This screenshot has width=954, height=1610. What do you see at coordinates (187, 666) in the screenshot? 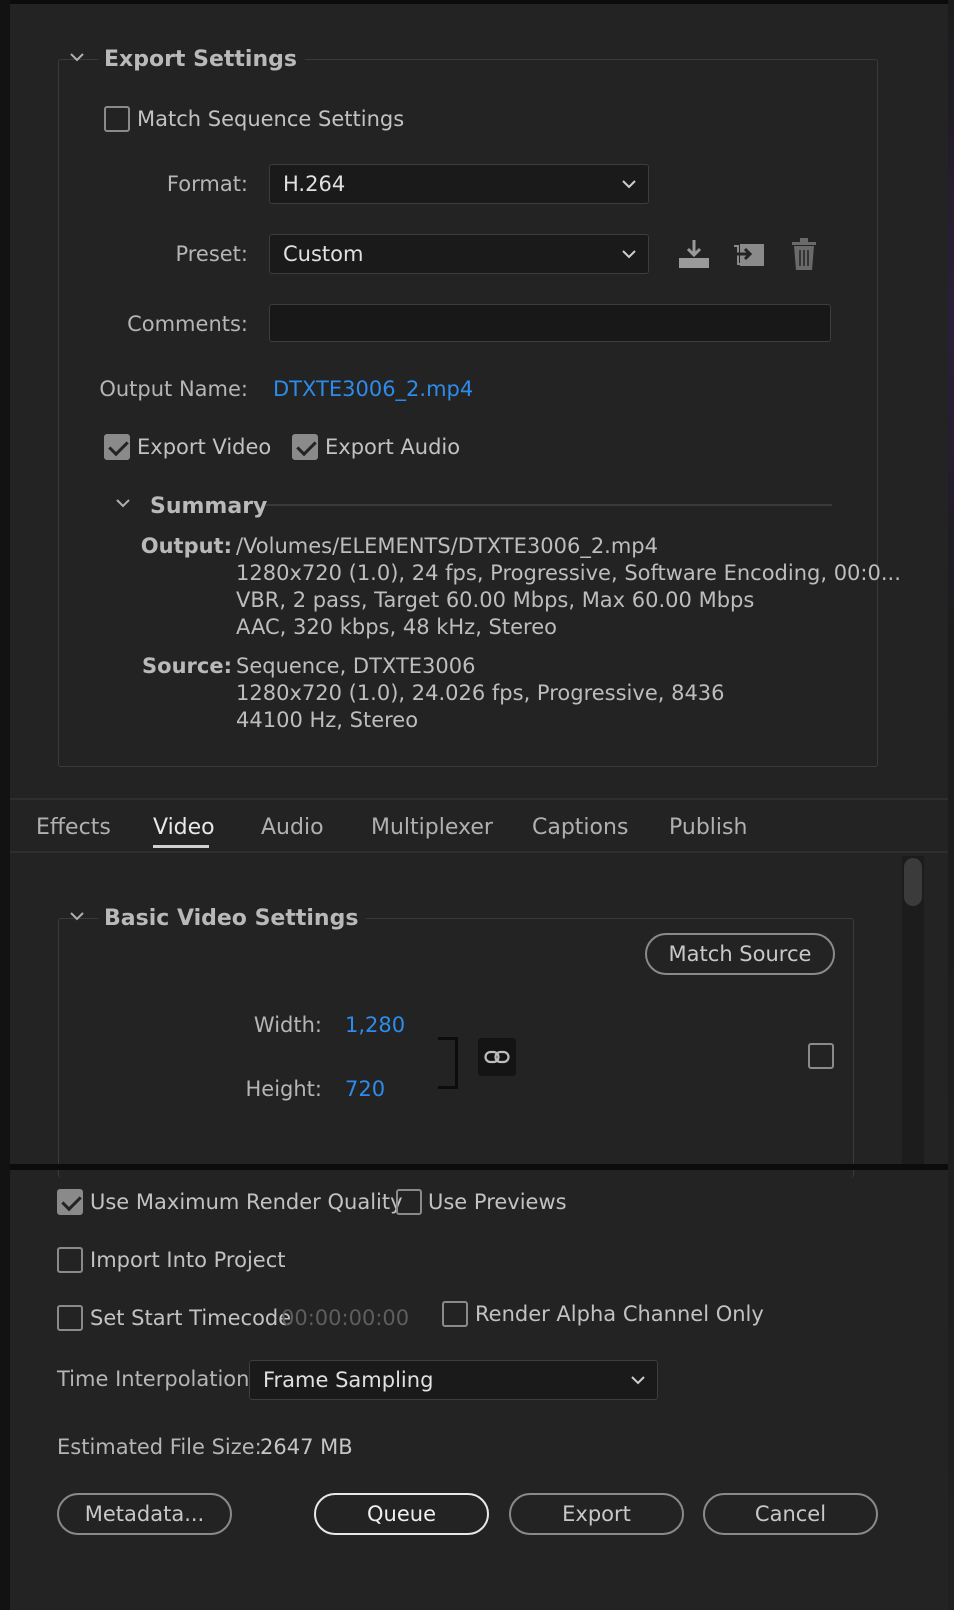
I see `summary-source-key: Source:` at bounding box center [187, 666].